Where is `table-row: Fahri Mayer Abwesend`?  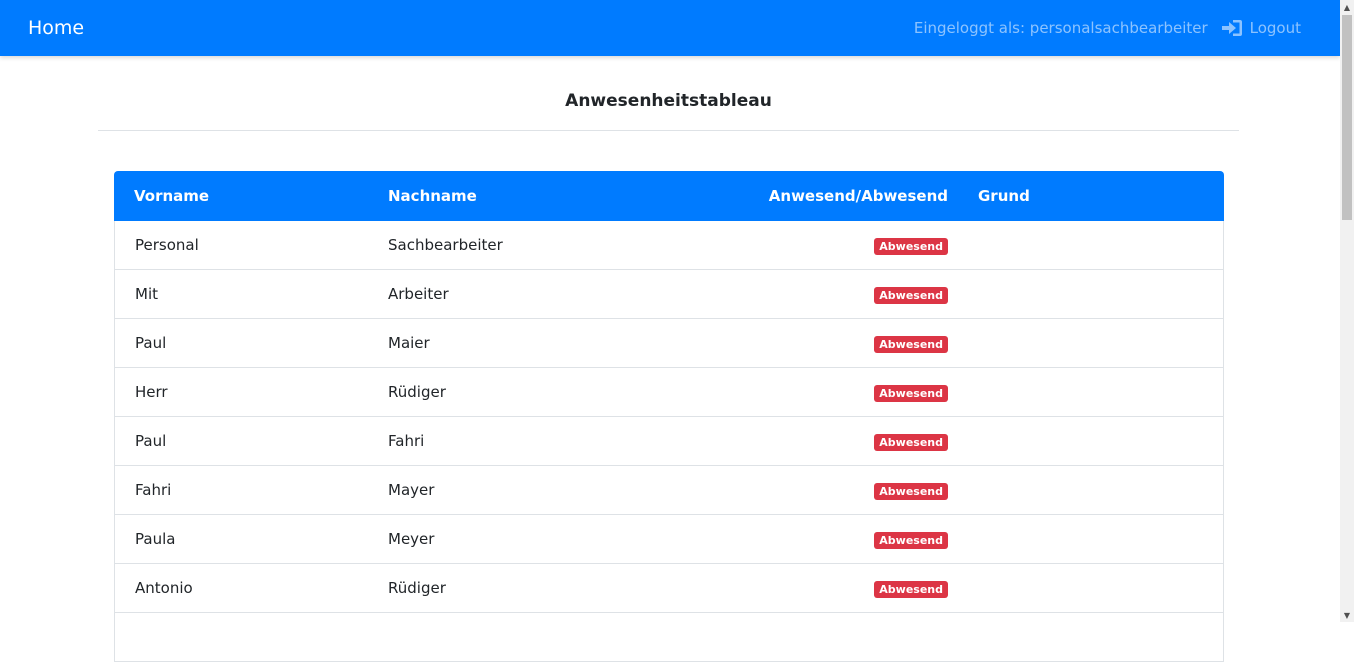 table-row: Fahri Mayer Abwesend is located at coordinates (669, 490).